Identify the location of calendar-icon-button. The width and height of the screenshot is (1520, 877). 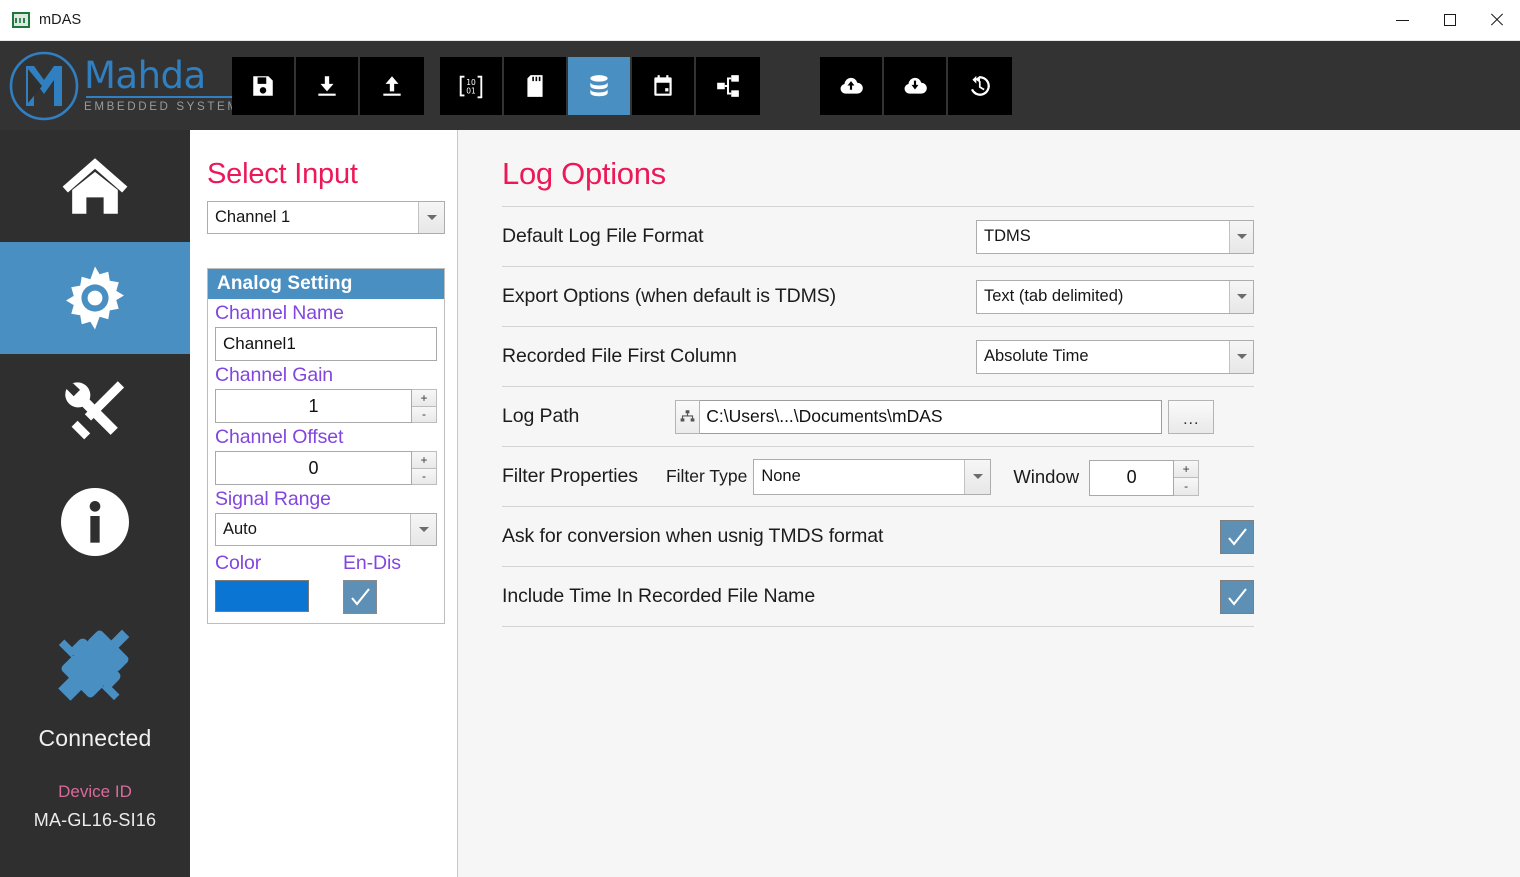
(664, 85).